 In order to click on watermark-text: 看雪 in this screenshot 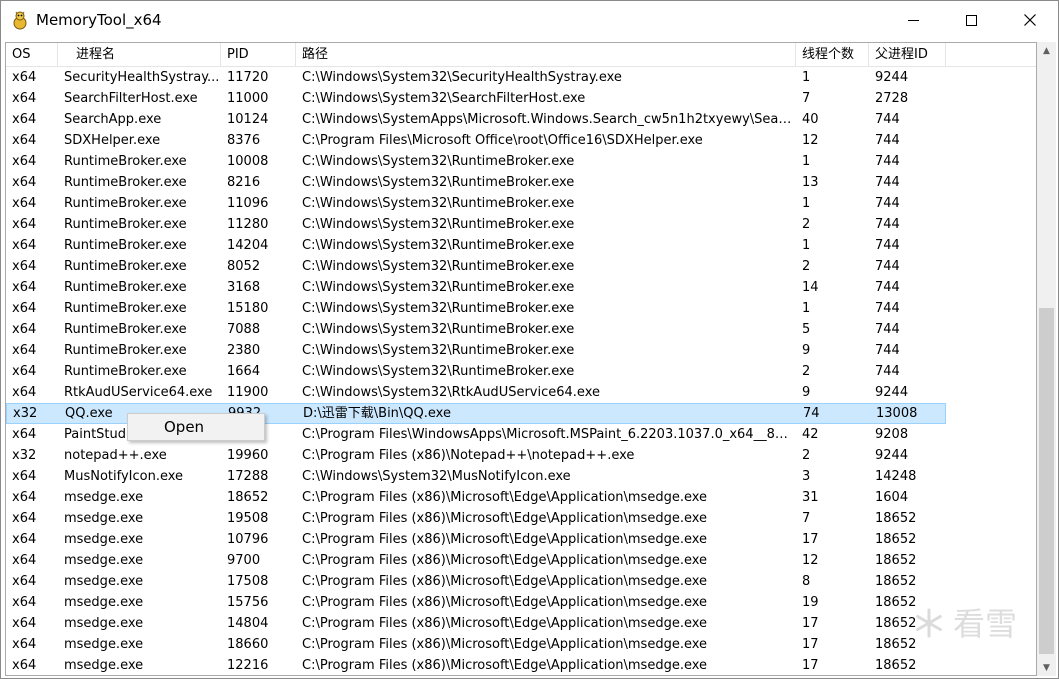, I will do `click(985, 624)`.